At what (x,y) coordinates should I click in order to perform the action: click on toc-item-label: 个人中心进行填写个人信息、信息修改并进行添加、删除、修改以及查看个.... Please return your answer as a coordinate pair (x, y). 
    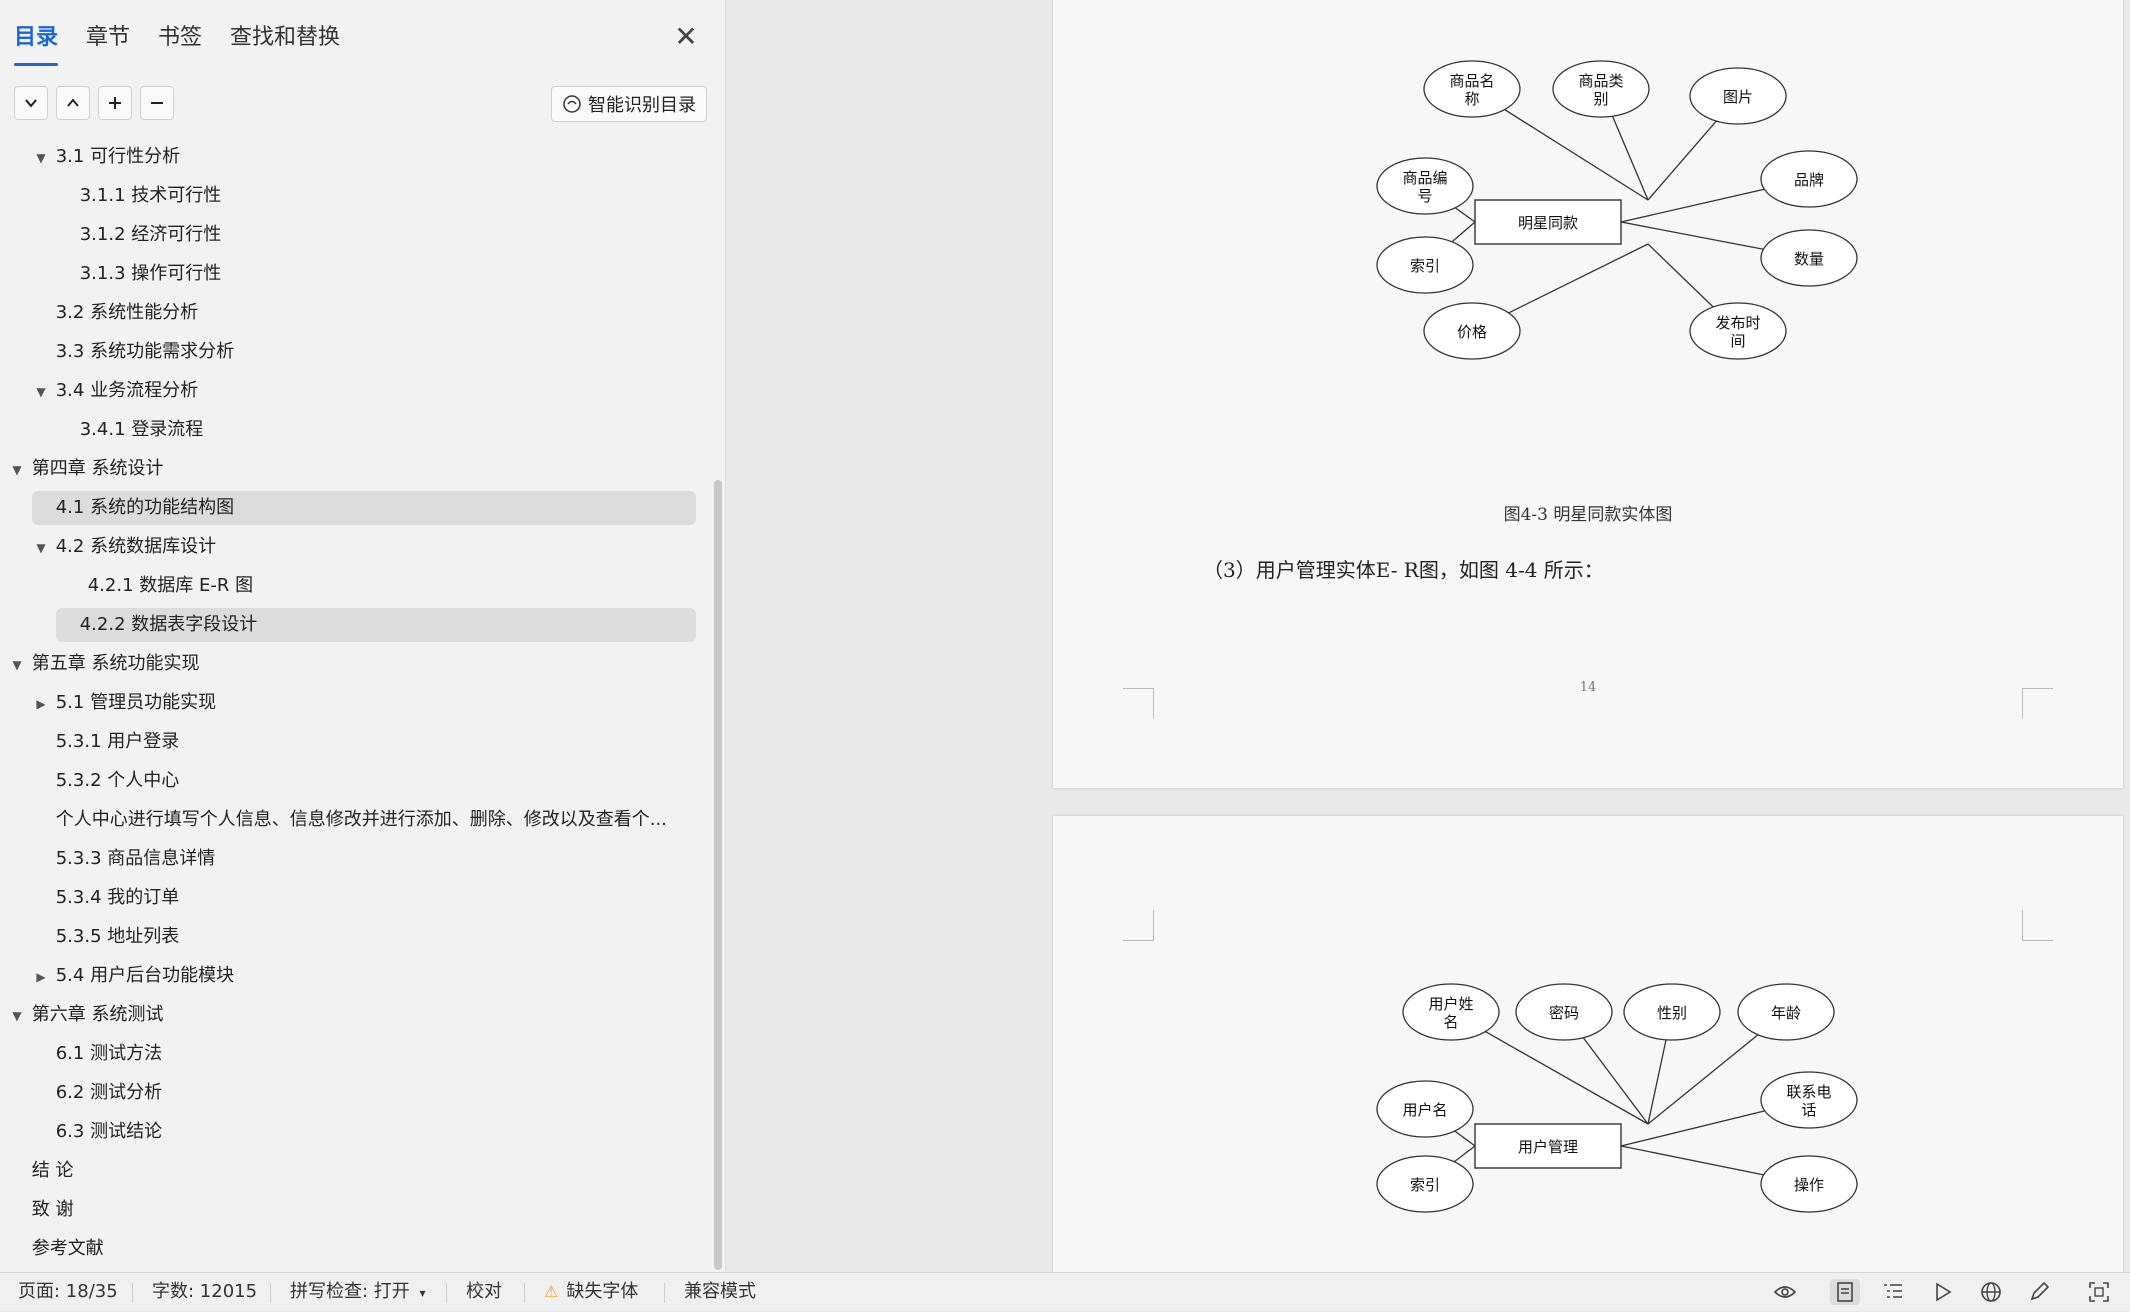
    Looking at the image, I should click on (361, 819).